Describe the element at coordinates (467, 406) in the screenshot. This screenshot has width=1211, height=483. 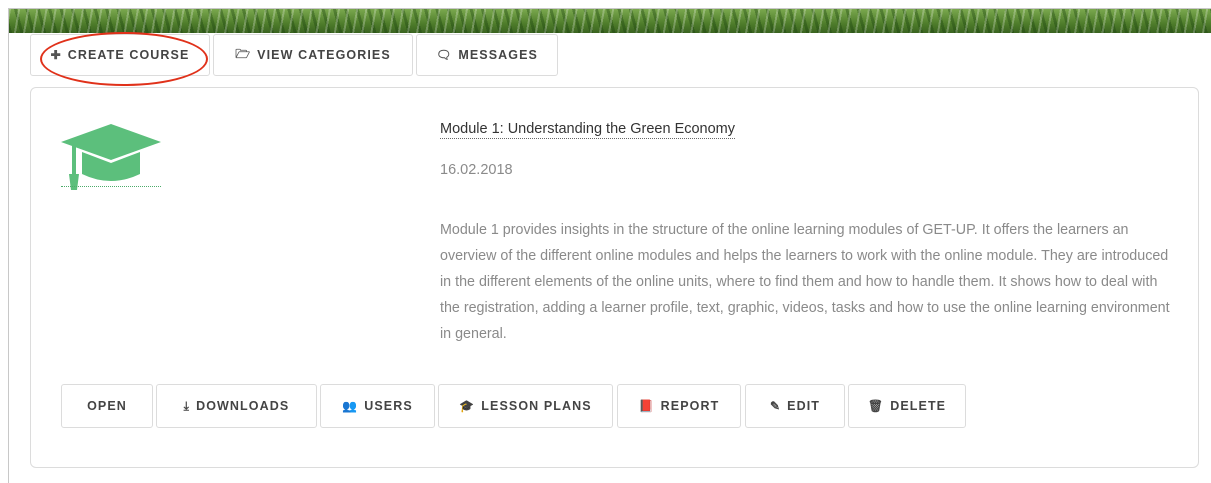
I see `graduation-cap-icon: 🎓` at that location.